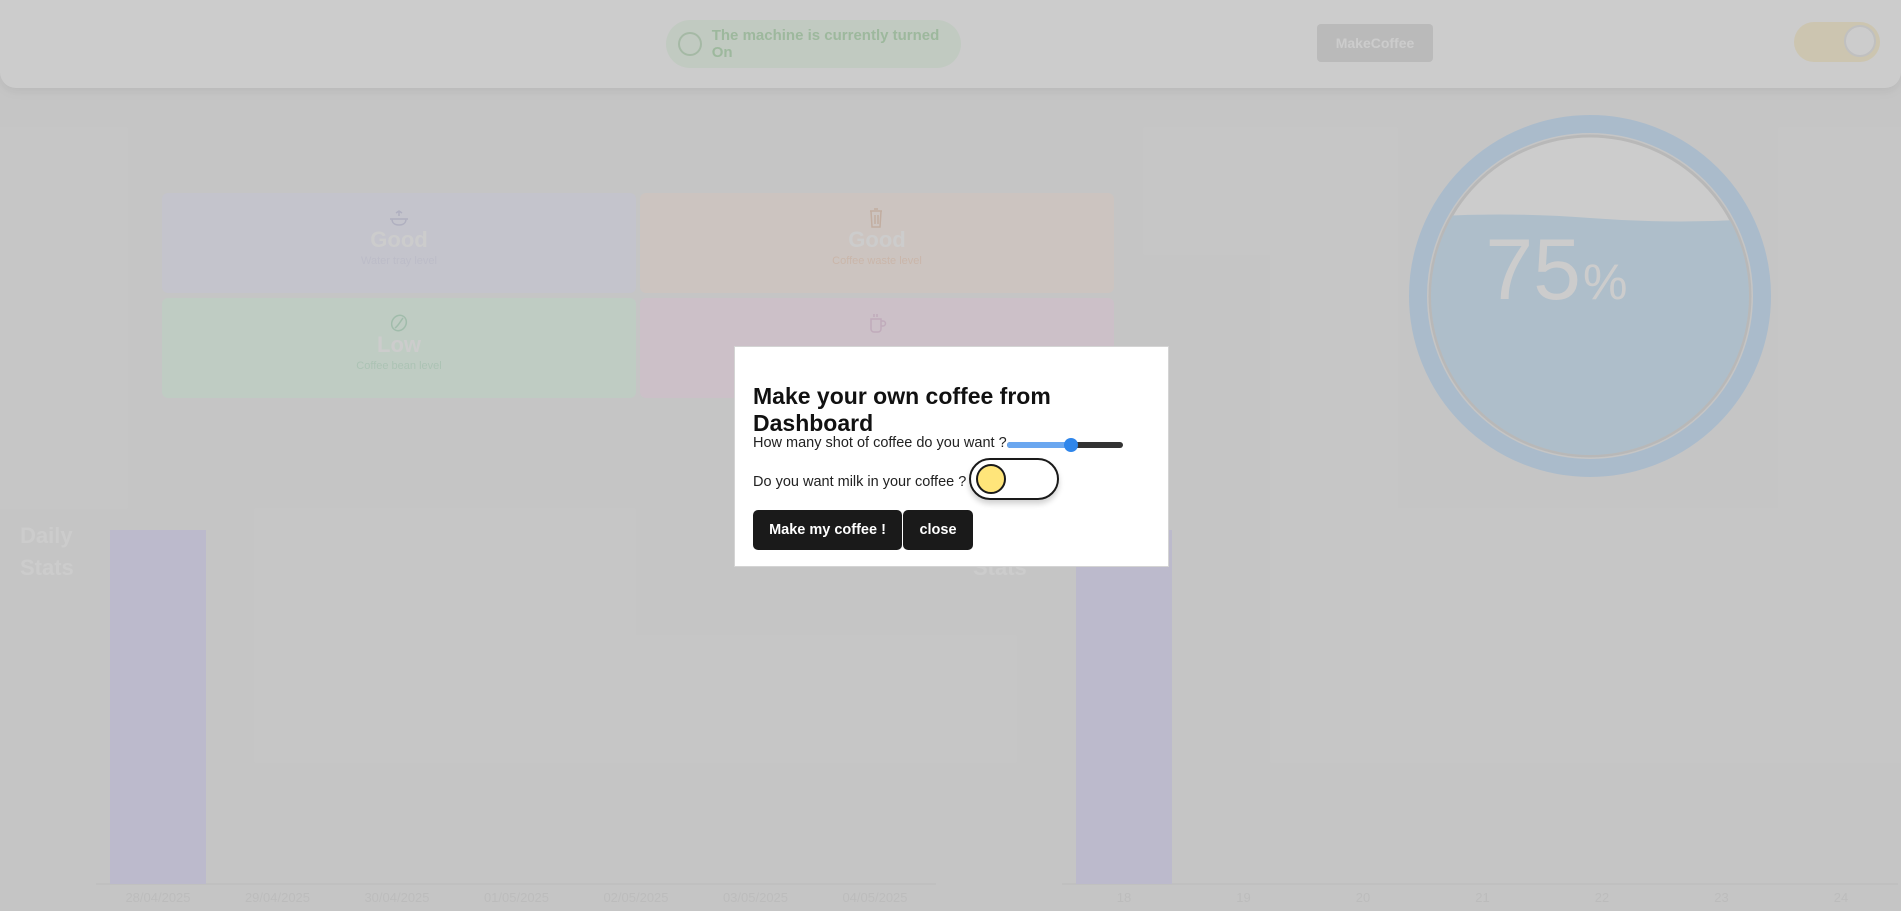 The height and width of the screenshot is (911, 1901). I want to click on dialog-title: Make your own coffee from Dashboard, so click(902, 409).